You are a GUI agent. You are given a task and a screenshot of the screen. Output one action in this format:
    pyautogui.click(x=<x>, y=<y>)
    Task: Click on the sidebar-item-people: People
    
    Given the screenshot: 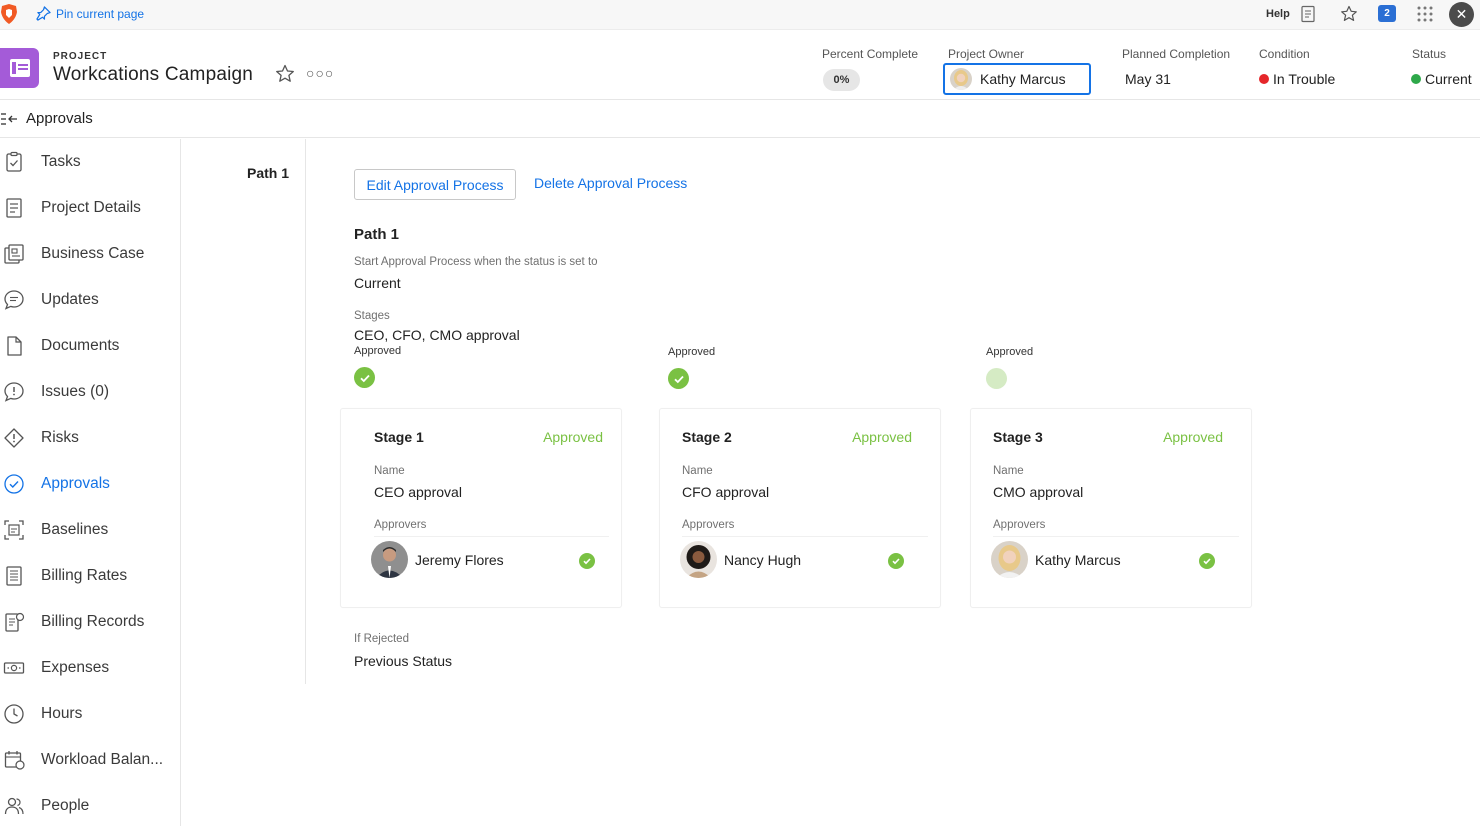 What is the action you would take?
    pyautogui.click(x=90, y=806)
    